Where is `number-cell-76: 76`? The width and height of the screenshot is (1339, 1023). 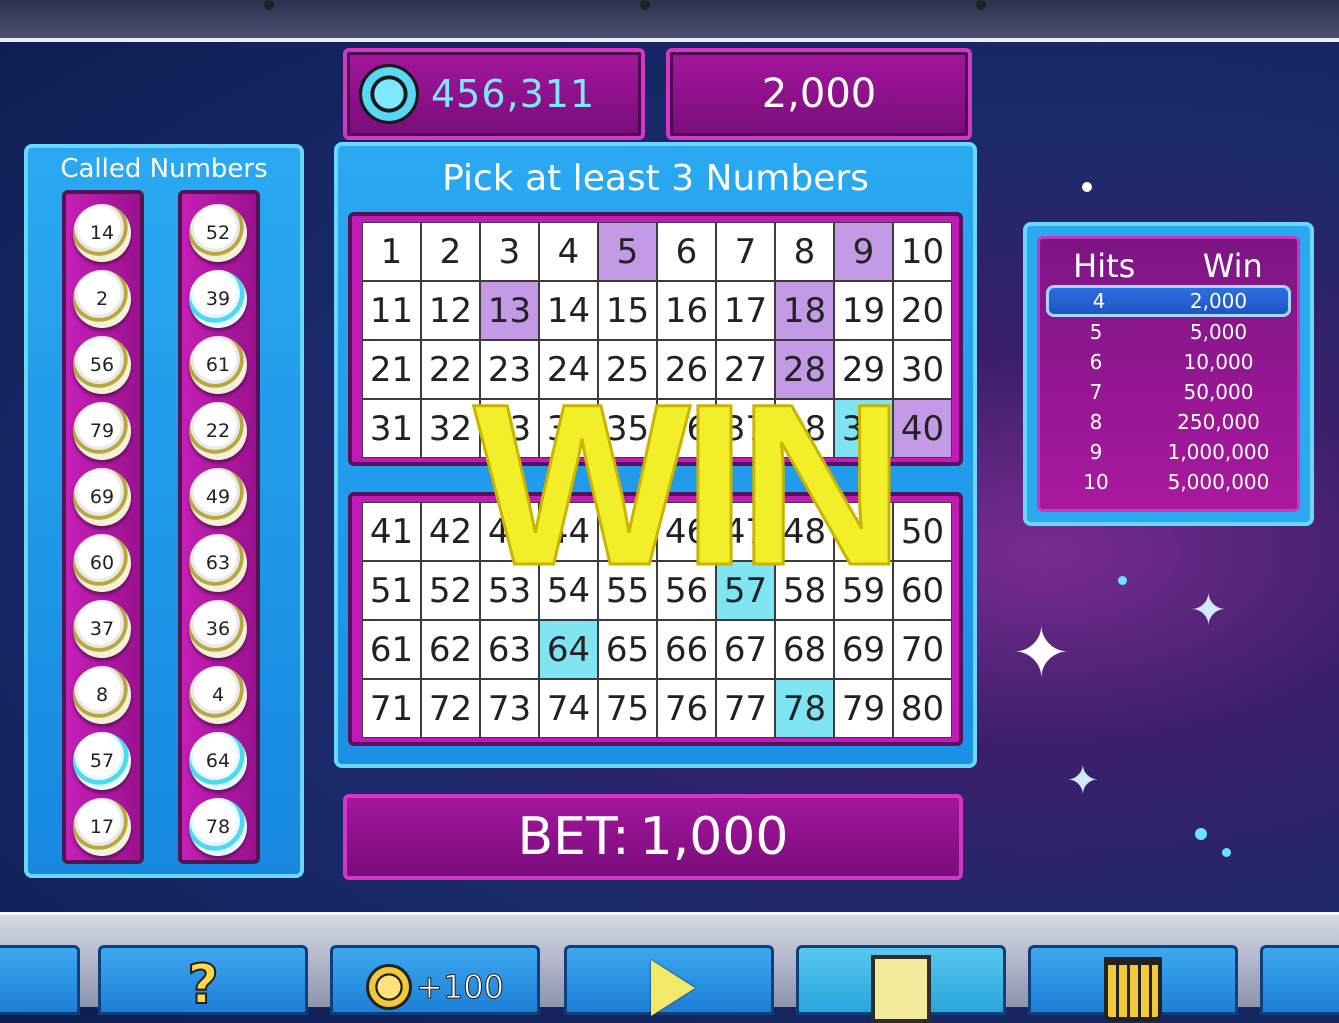
number-cell-76: 76 is located at coordinates (686, 708).